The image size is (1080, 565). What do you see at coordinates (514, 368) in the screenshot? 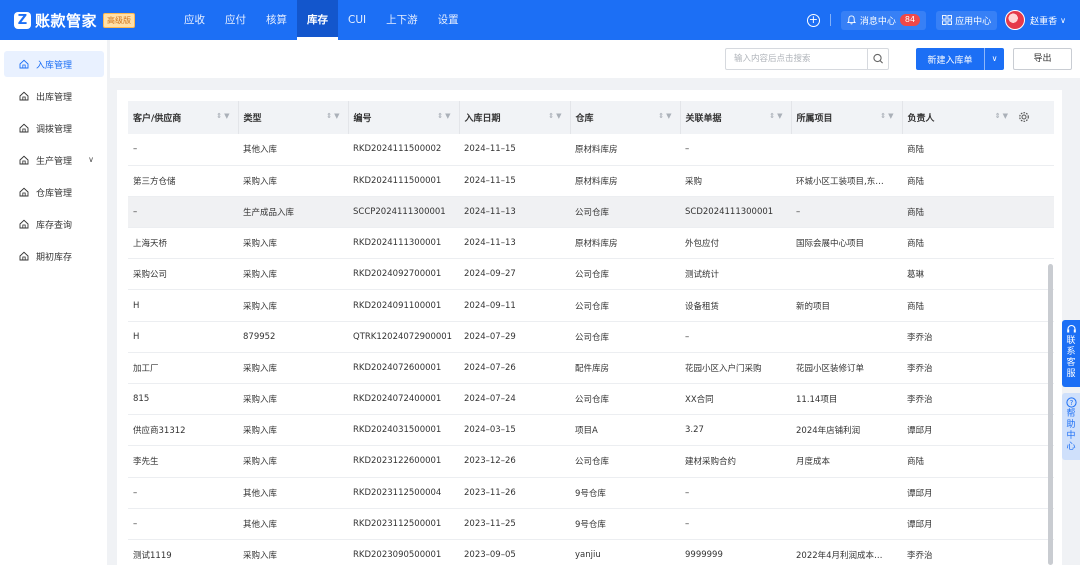
I see `table-cell: 2024–07–26` at bounding box center [514, 368].